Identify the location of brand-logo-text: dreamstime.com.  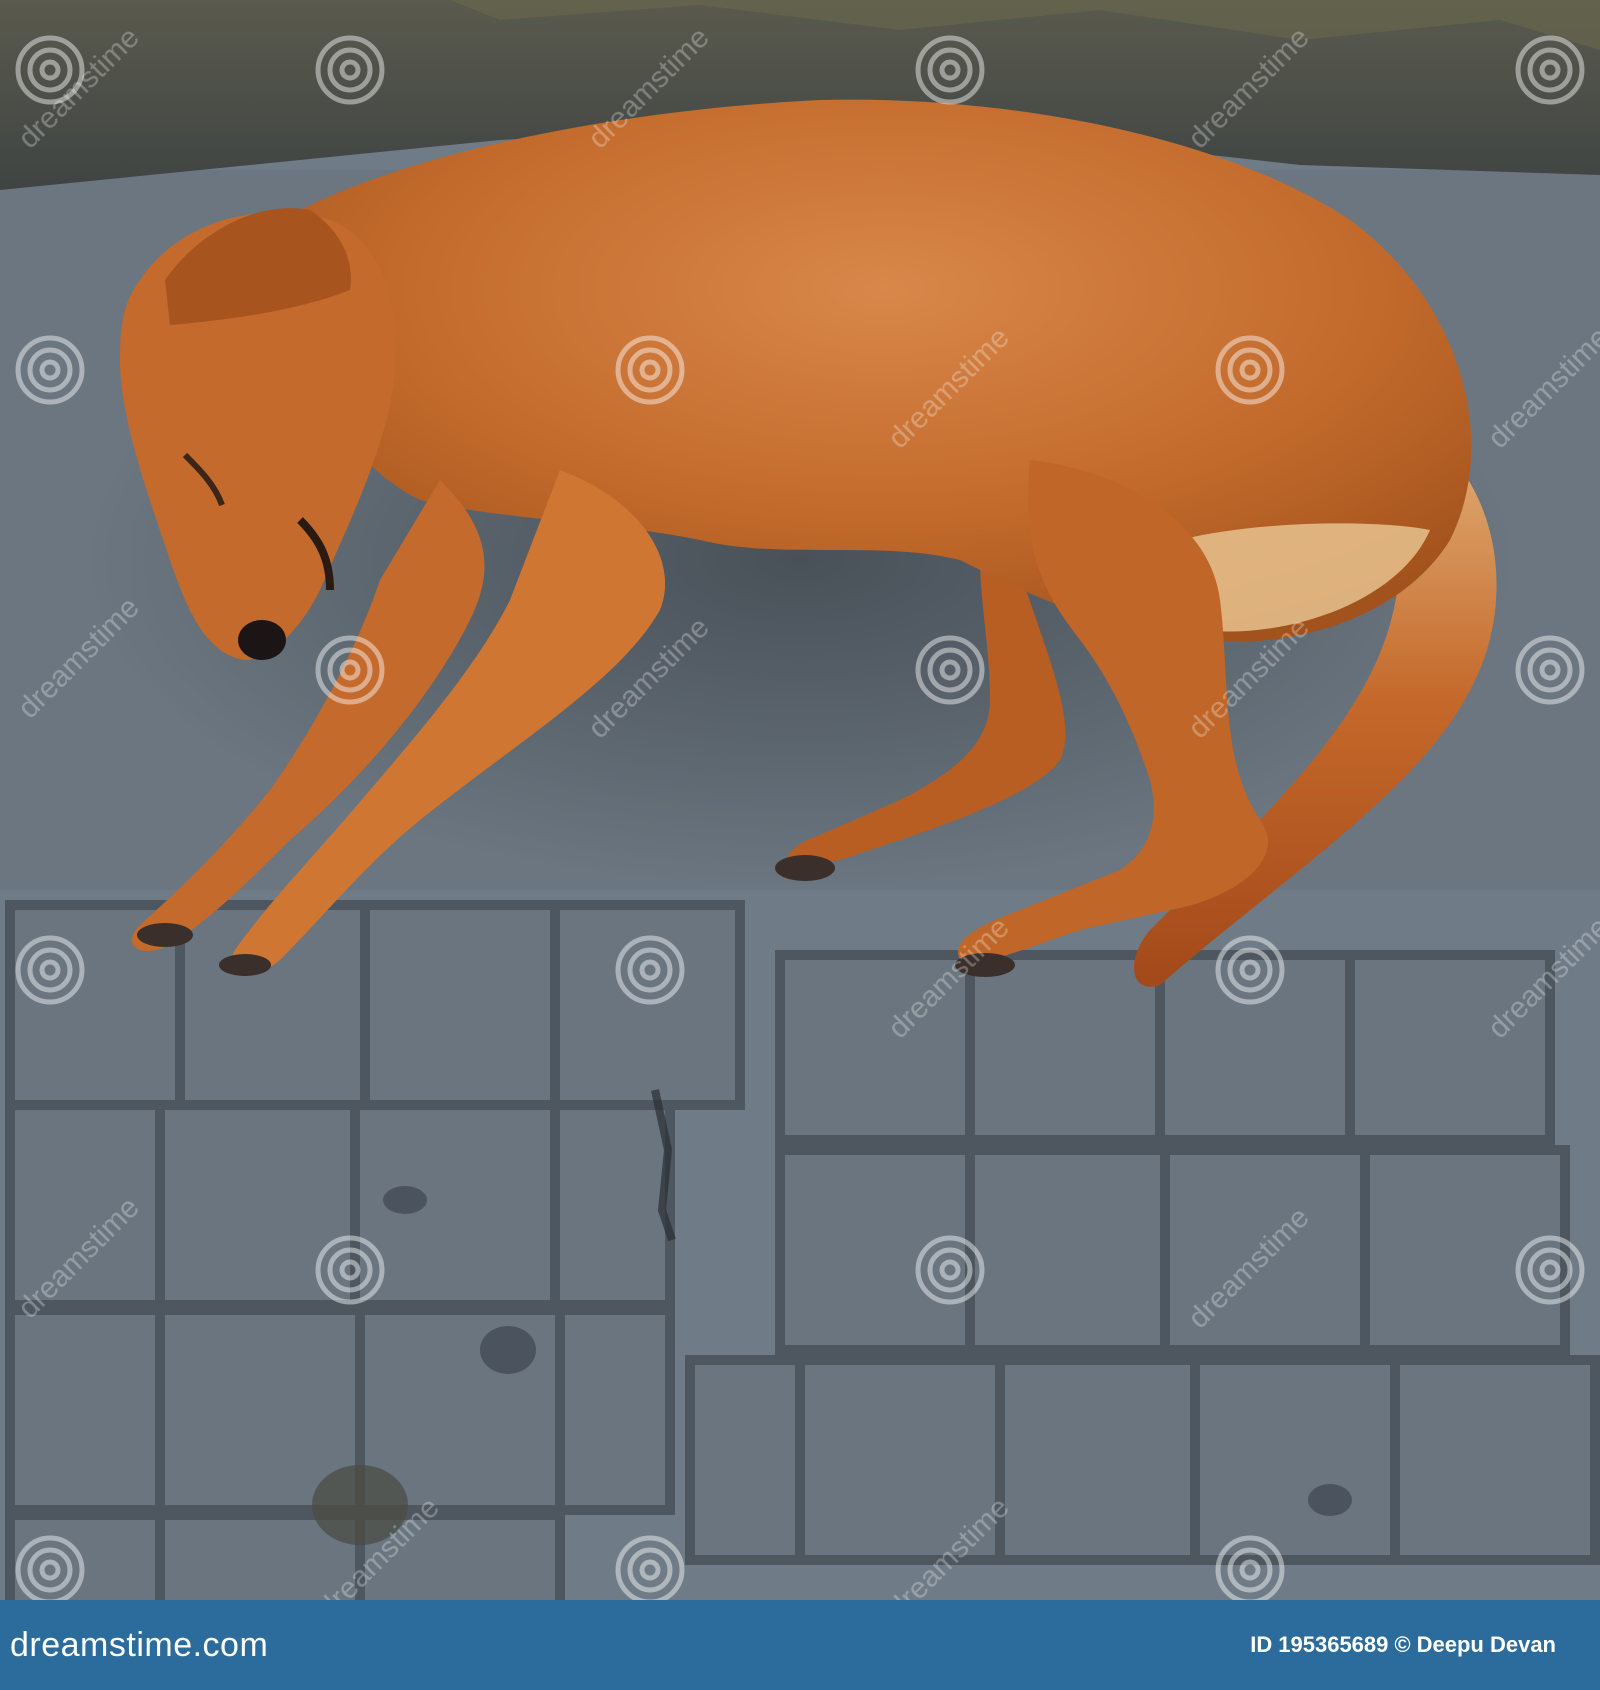
(139, 1645).